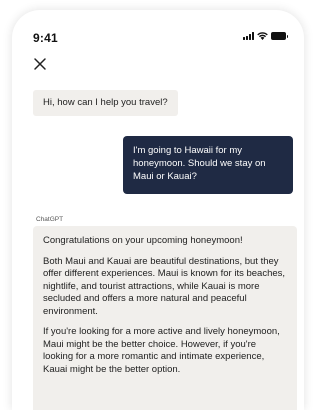 The height and width of the screenshot is (410, 320). I want to click on close-icon, so click(40, 64).